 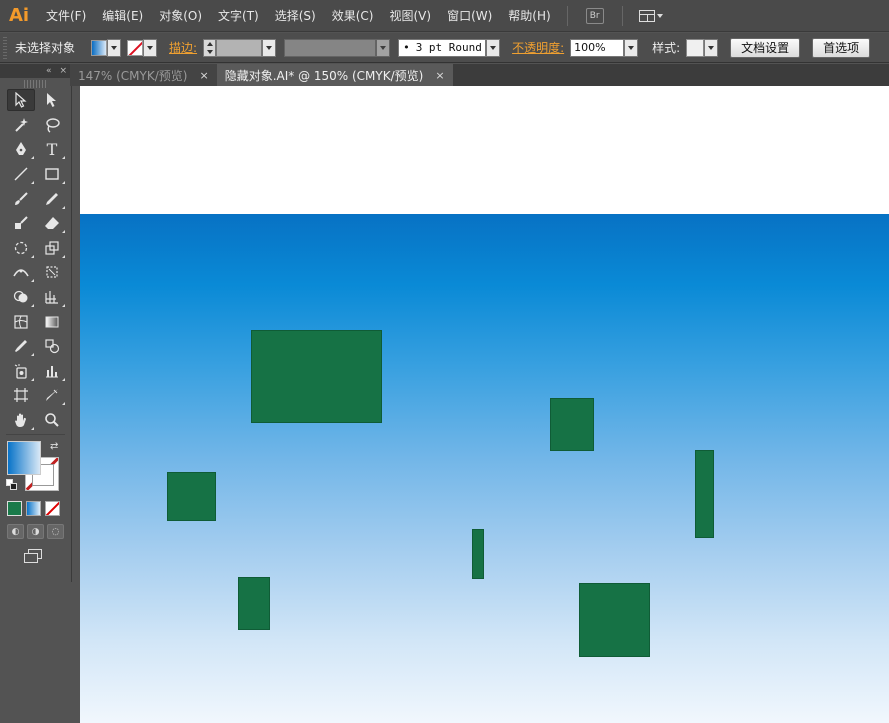 I want to click on blend-tool, so click(x=52, y=346).